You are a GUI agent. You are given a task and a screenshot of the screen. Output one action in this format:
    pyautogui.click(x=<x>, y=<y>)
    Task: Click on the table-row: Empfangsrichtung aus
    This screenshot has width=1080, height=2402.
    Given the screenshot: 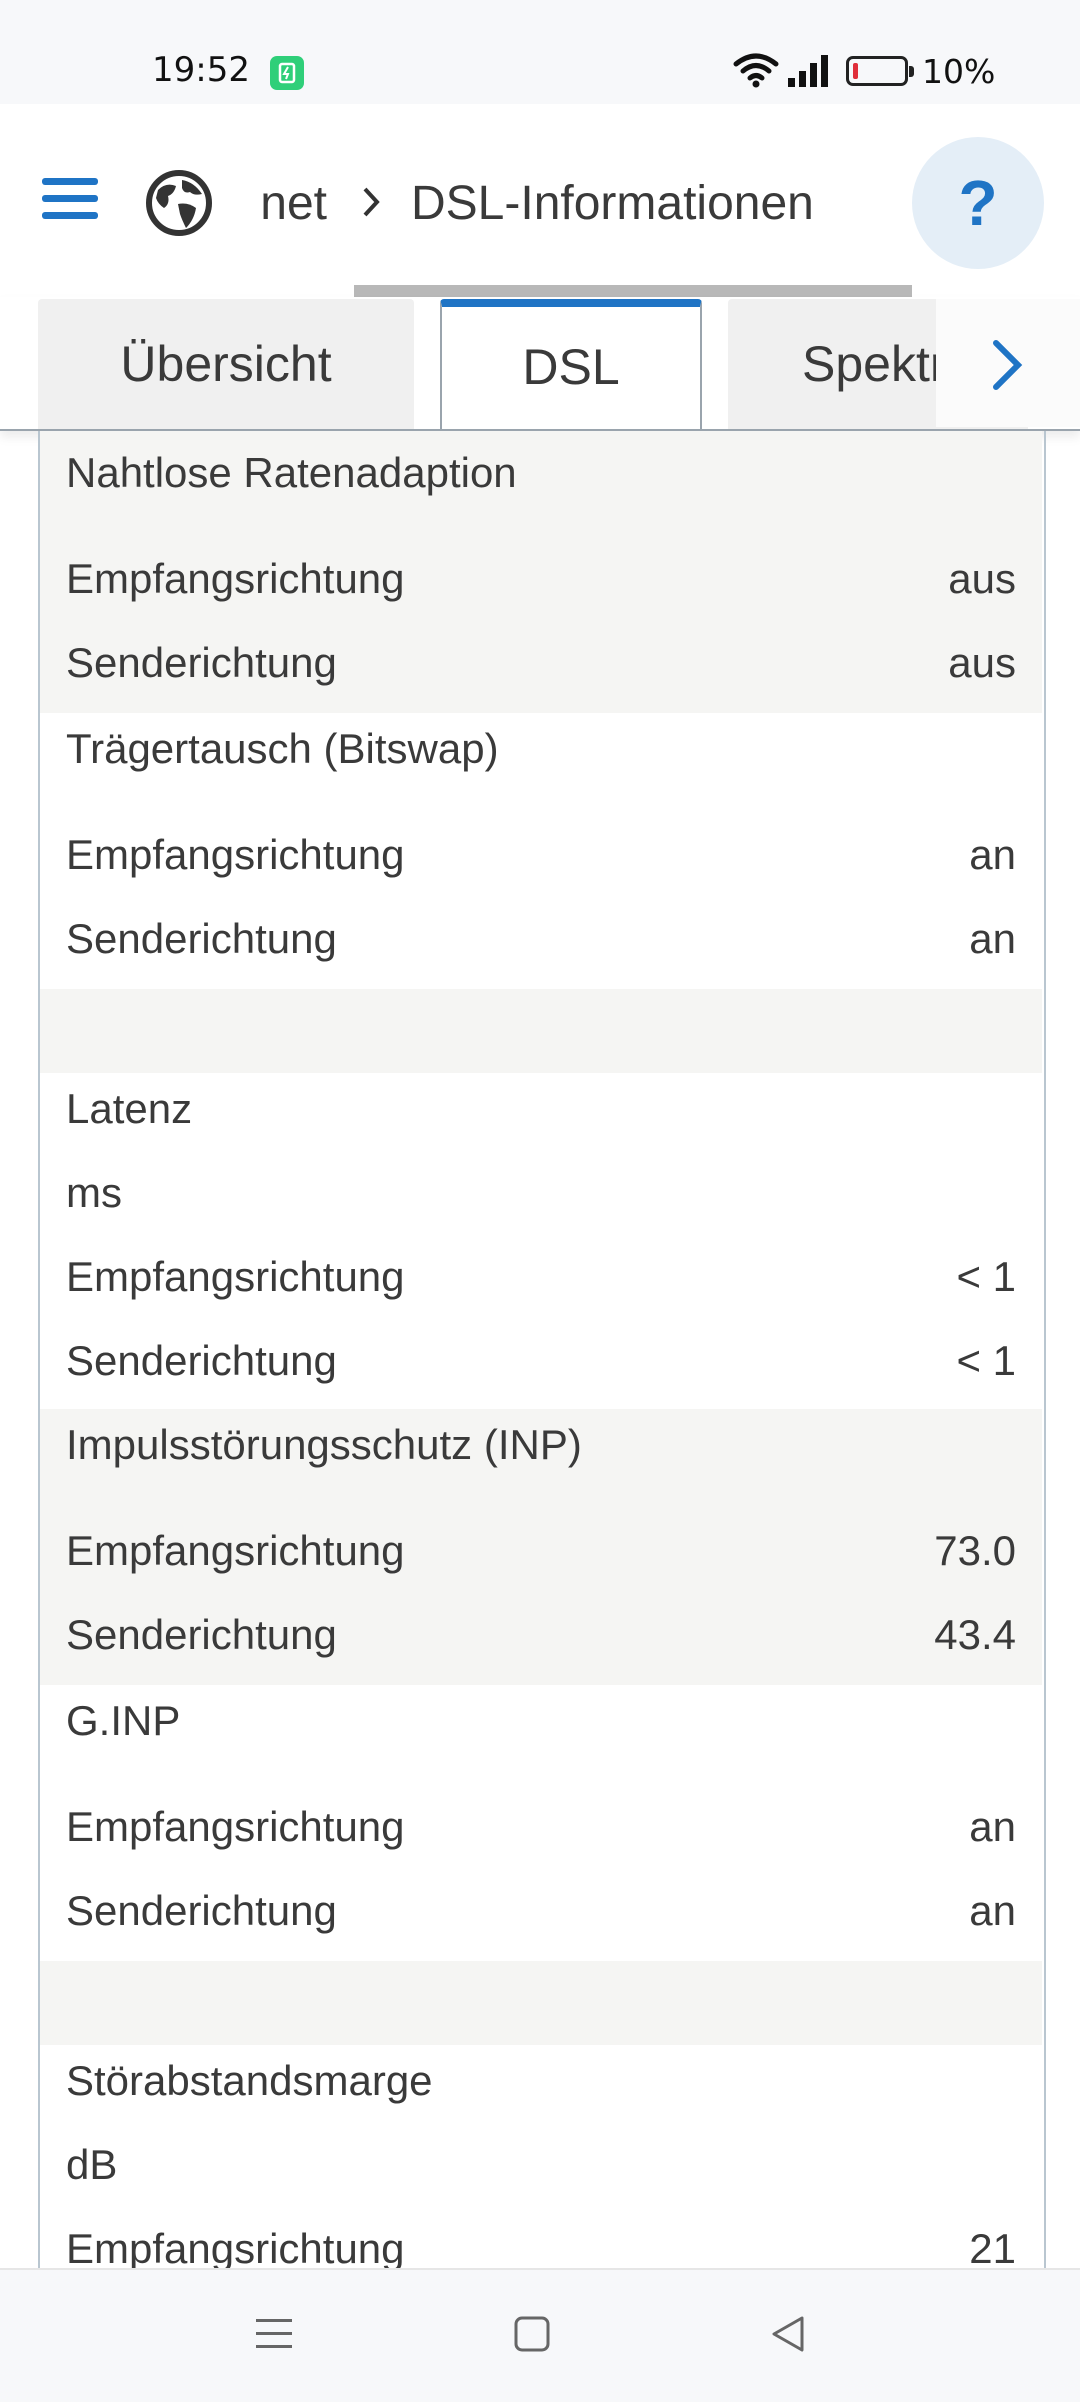 What is the action you would take?
    pyautogui.click(x=541, y=579)
    